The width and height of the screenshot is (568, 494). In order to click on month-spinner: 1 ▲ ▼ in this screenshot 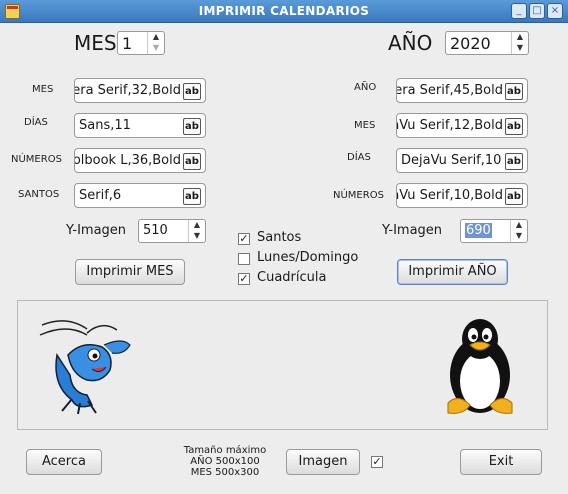, I will do `click(141, 43)`.